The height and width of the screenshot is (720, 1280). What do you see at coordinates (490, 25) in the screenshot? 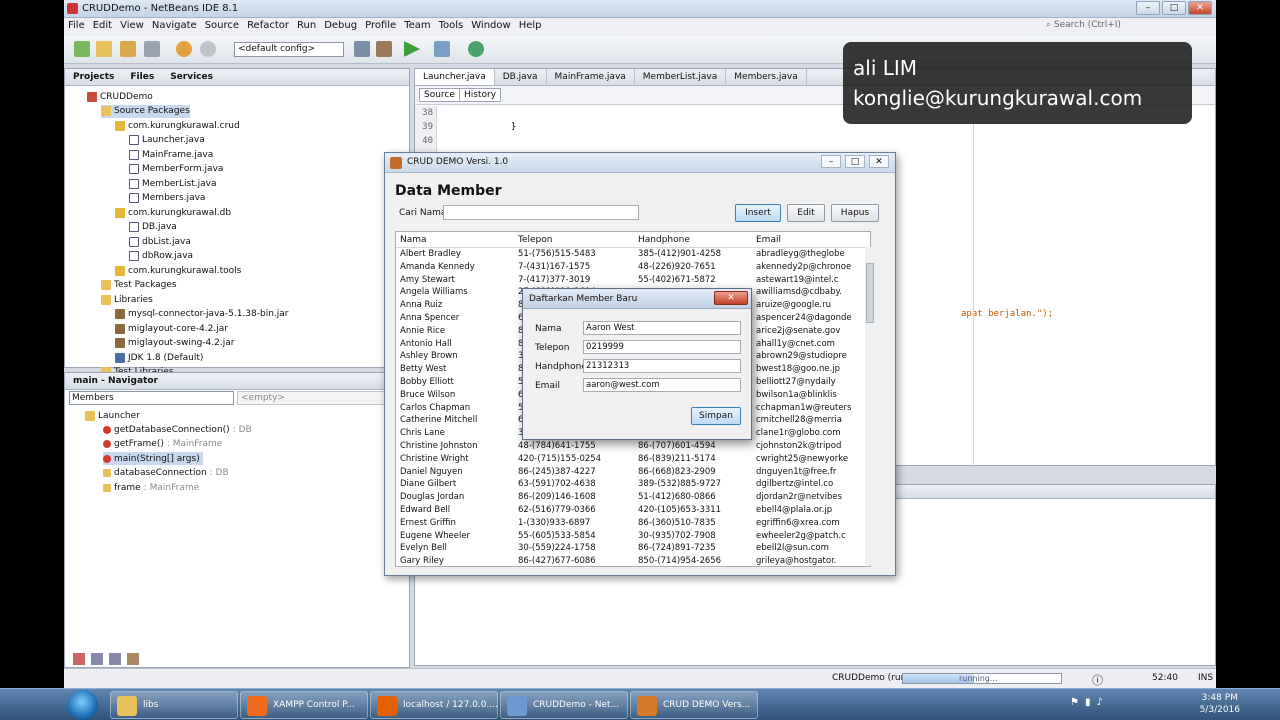
I see `menu-window: Window` at bounding box center [490, 25].